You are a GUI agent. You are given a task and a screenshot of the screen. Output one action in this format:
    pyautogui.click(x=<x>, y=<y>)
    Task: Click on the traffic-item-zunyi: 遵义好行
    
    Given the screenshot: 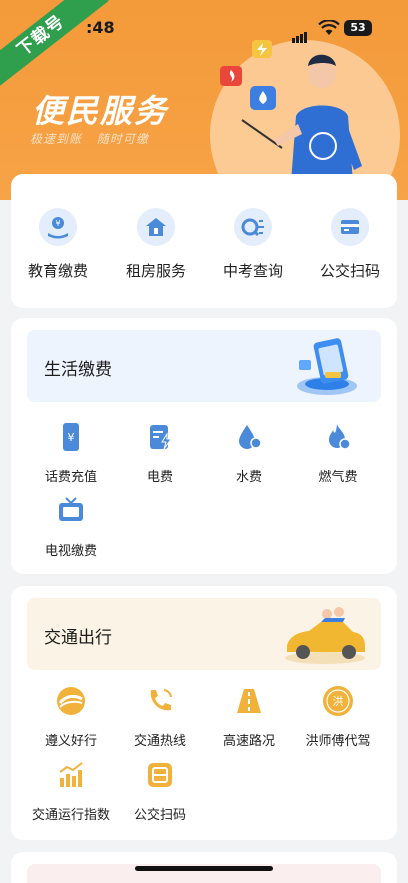 What is the action you would take?
    pyautogui.click(x=71, y=716)
    